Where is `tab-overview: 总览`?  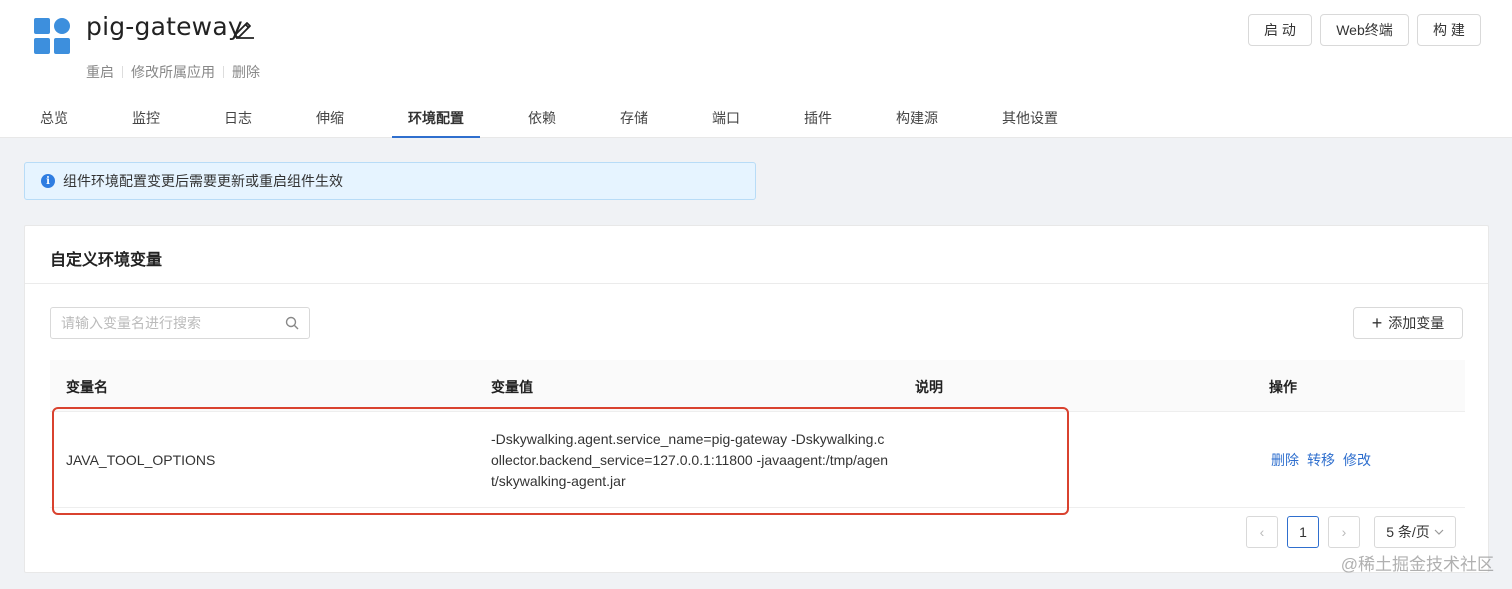
tab-overview: 总览 is located at coordinates (54, 117).